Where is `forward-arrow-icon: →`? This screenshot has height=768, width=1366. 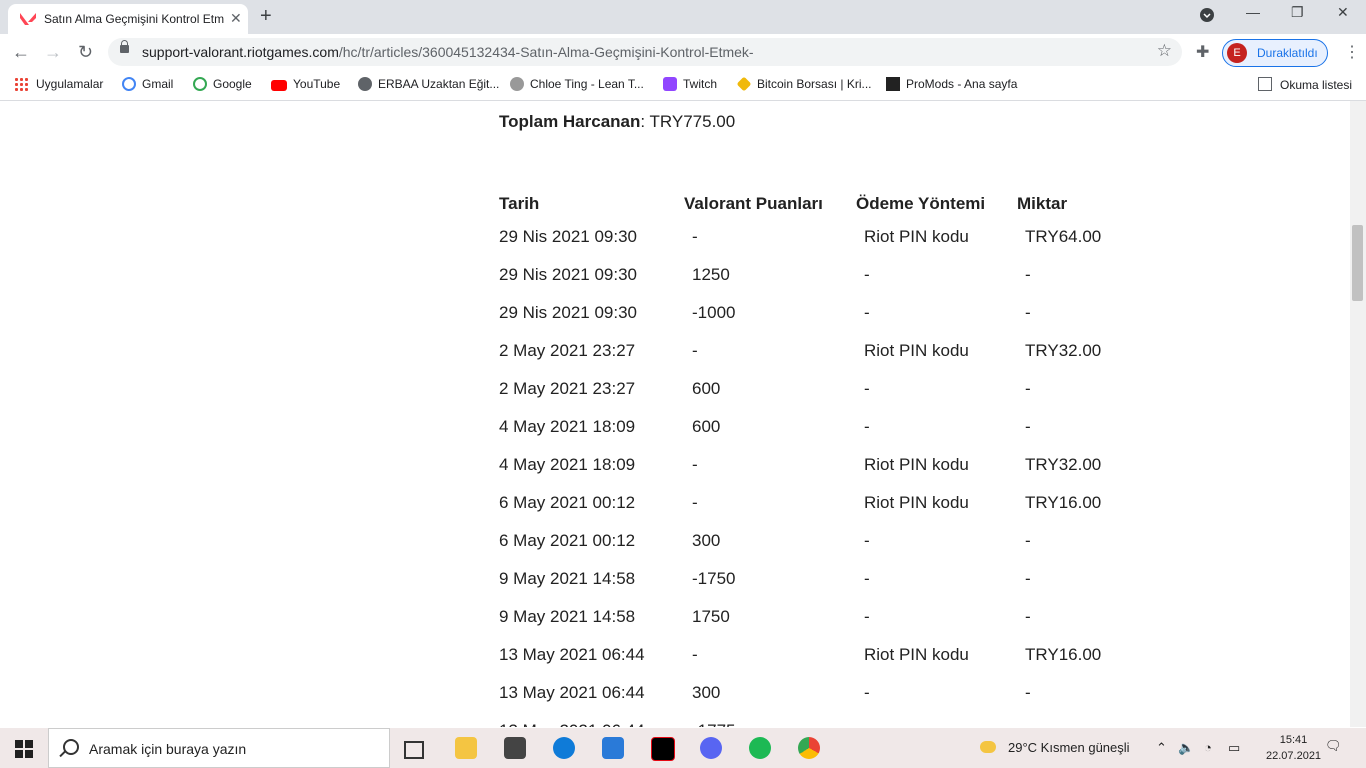 forward-arrow-icon: → is located at coordinates (53, 52).